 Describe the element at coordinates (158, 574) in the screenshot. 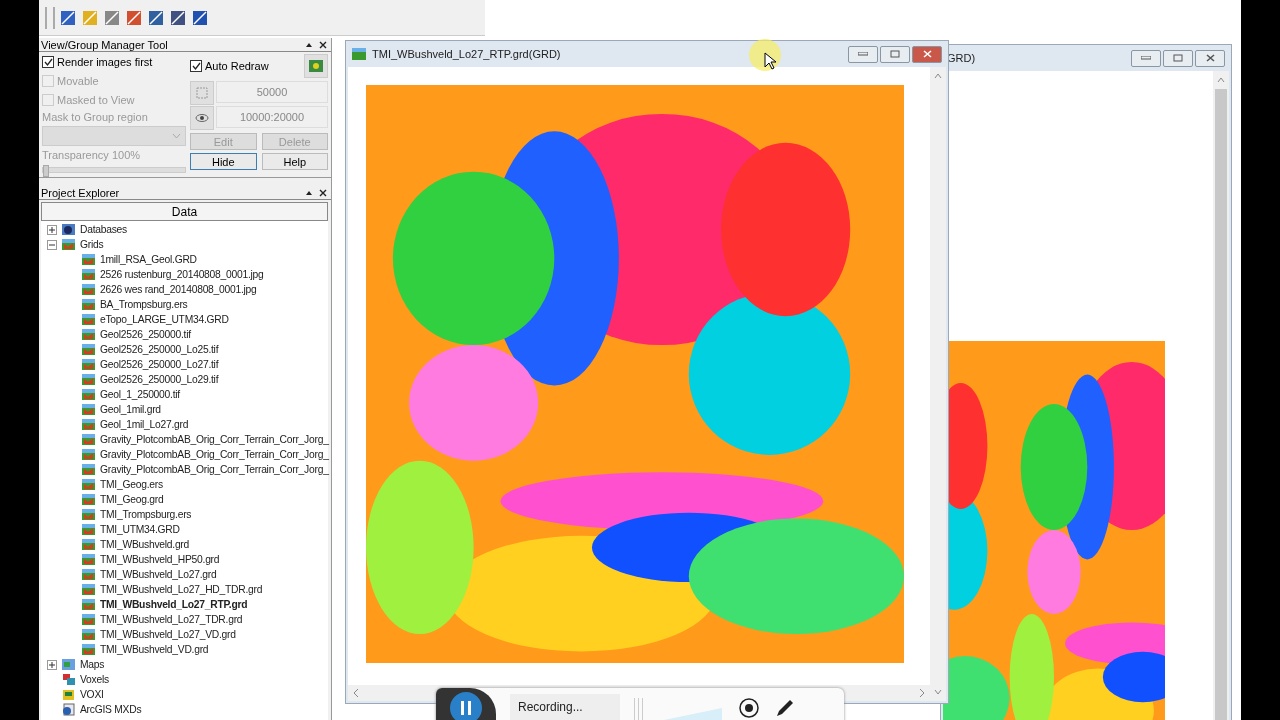

I see `tree-item: TMI_WBushveld_Lo27.grd` at that location.